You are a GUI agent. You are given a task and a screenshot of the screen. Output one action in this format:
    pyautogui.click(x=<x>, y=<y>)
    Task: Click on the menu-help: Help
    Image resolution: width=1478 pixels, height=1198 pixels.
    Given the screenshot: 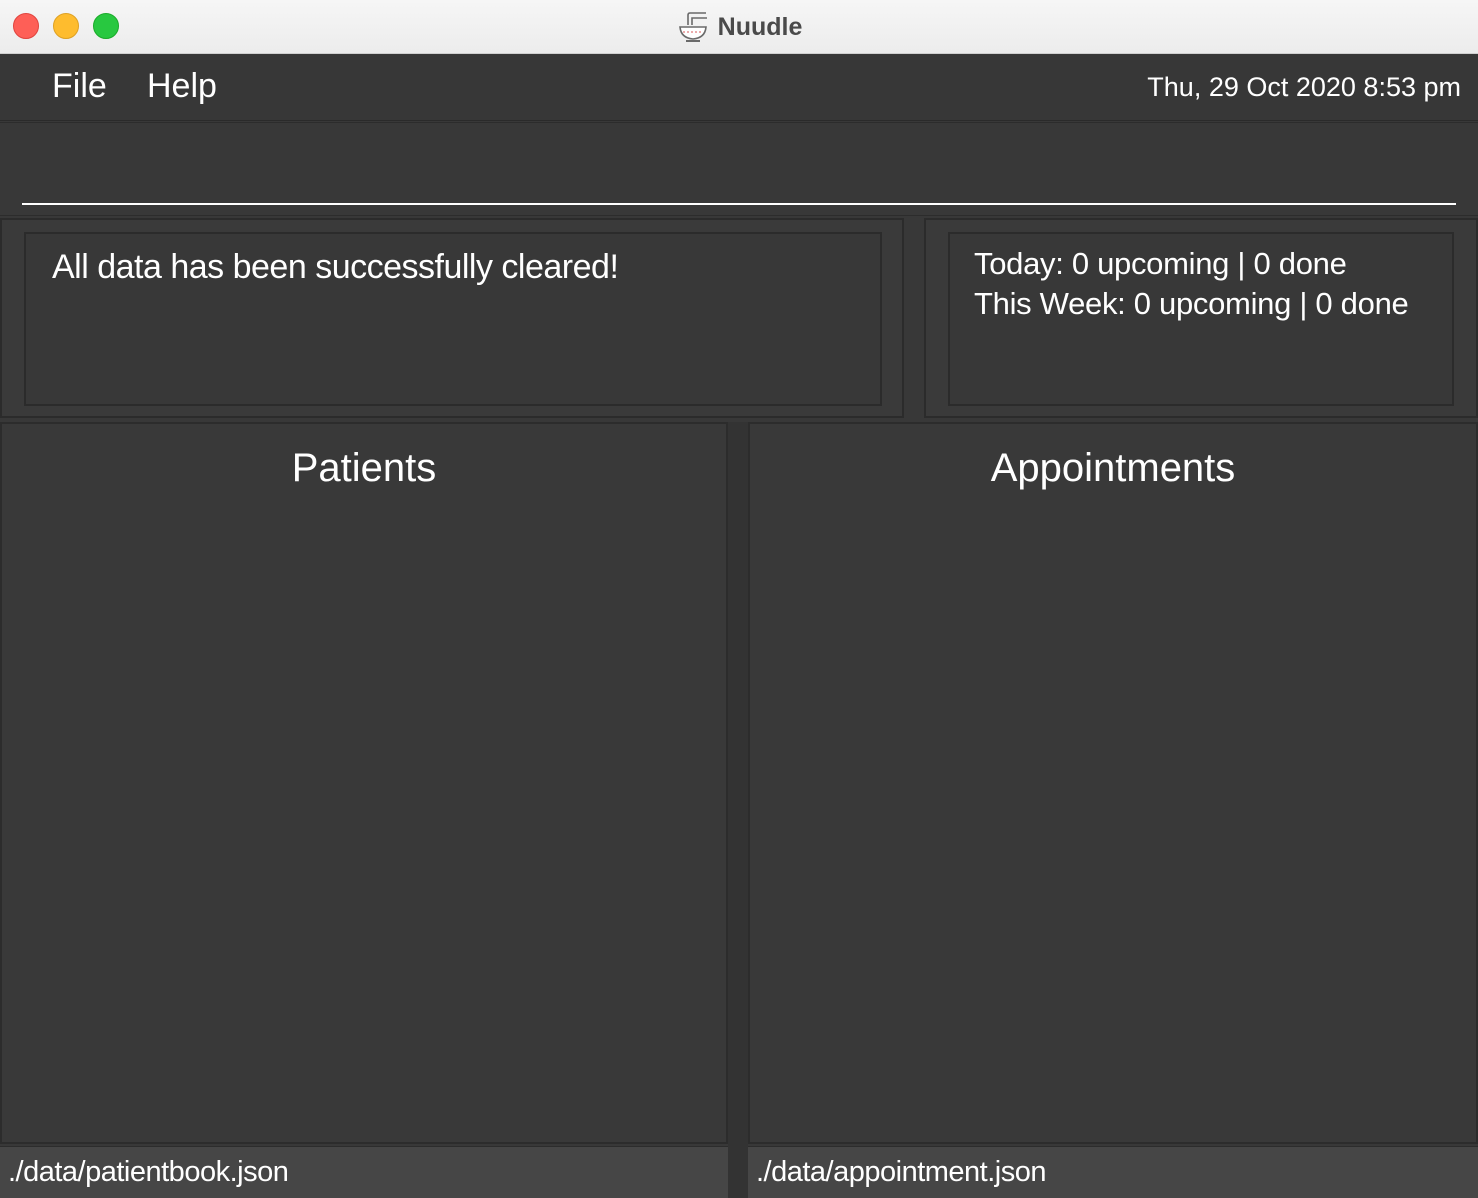 What is the action you would take?
    pyautogui.click(x=182, y=86)
    